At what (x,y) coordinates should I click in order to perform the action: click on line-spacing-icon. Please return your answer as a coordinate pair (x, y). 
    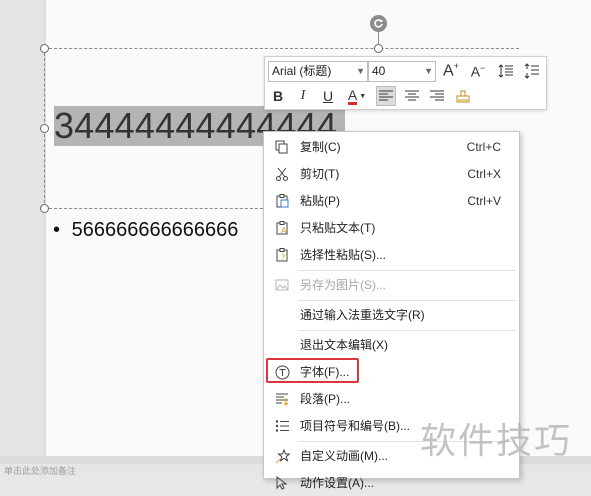
    Looking at the image, I should click on (505, 71).